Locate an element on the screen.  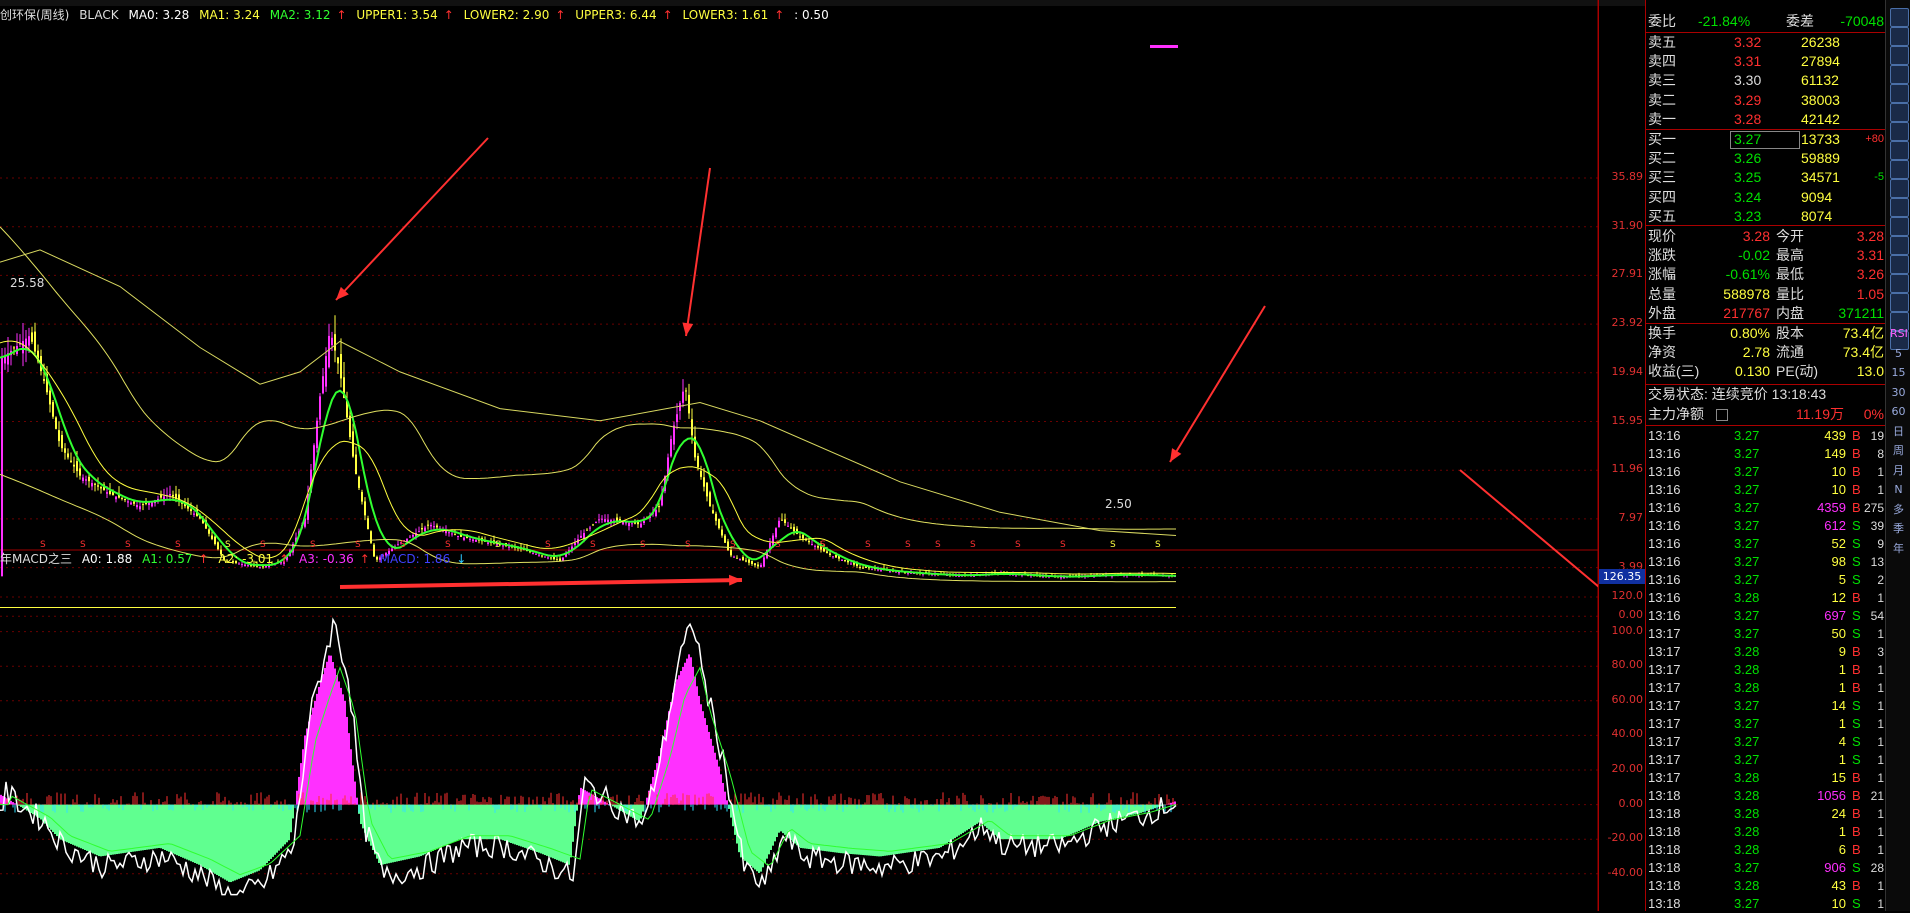
tick-row: 13:17 3.28 15 B 1 is located at coordinates (1766, 778).